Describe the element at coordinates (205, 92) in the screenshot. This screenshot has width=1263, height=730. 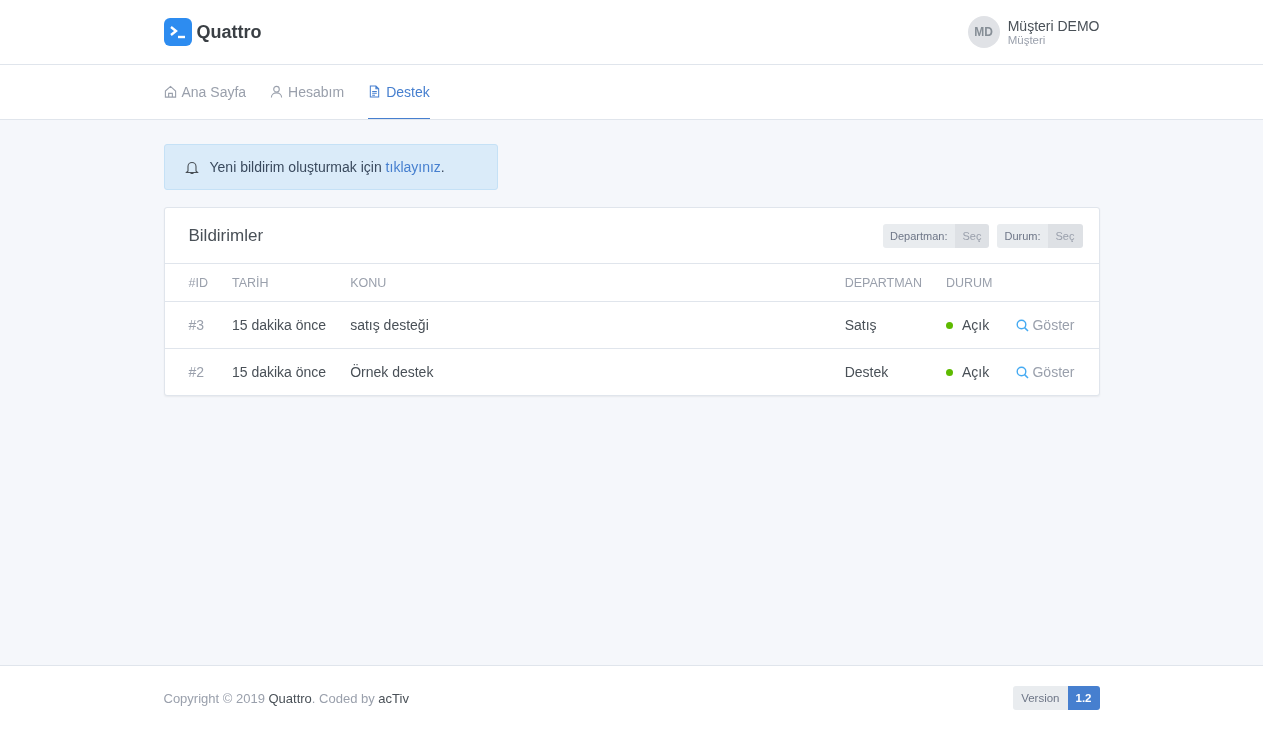
I see `nav-tab: Ana Sayfa` at that location.